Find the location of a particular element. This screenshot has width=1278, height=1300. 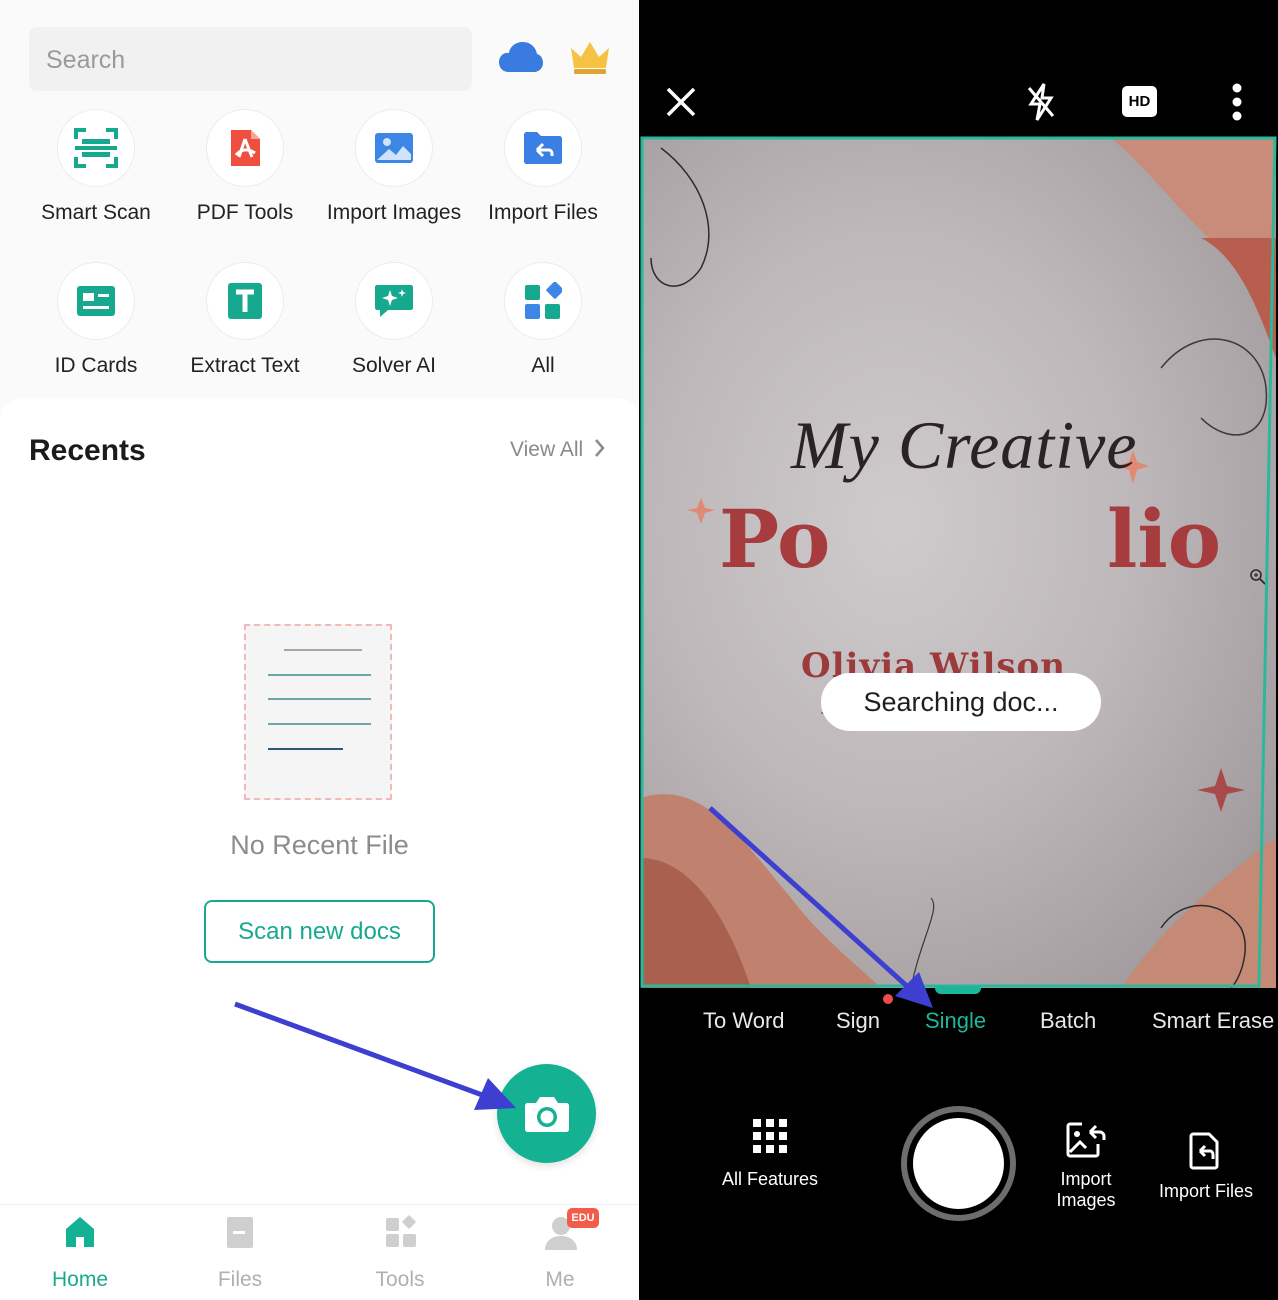

import-files-button: Import Files is located at coordinates (1206, 1167).